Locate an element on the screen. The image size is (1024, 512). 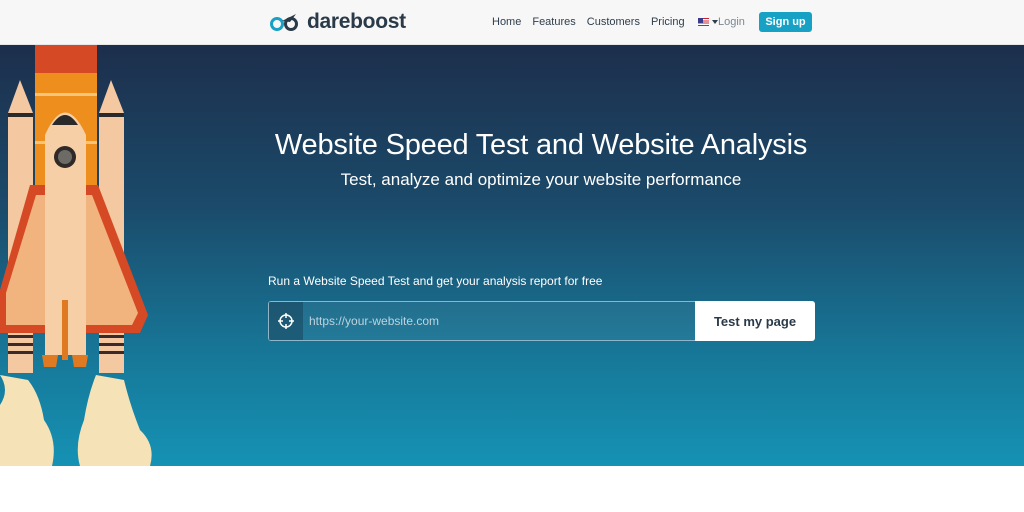
speed-test-form: Test my page is located at coordinates (541, 321).